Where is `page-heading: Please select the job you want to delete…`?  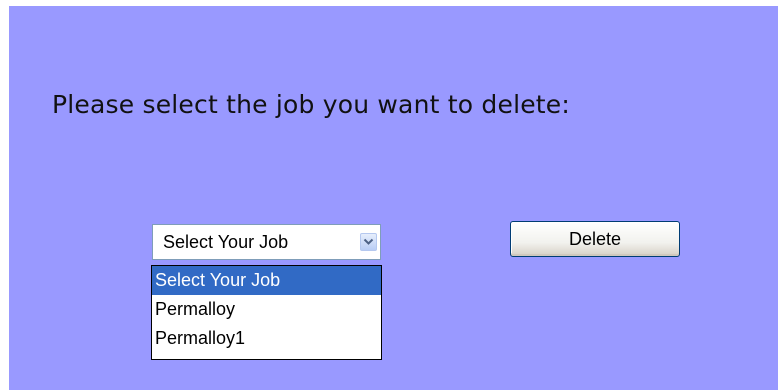
page-heading: Please select the job you want to delete… is located at coordinates (311, 104).